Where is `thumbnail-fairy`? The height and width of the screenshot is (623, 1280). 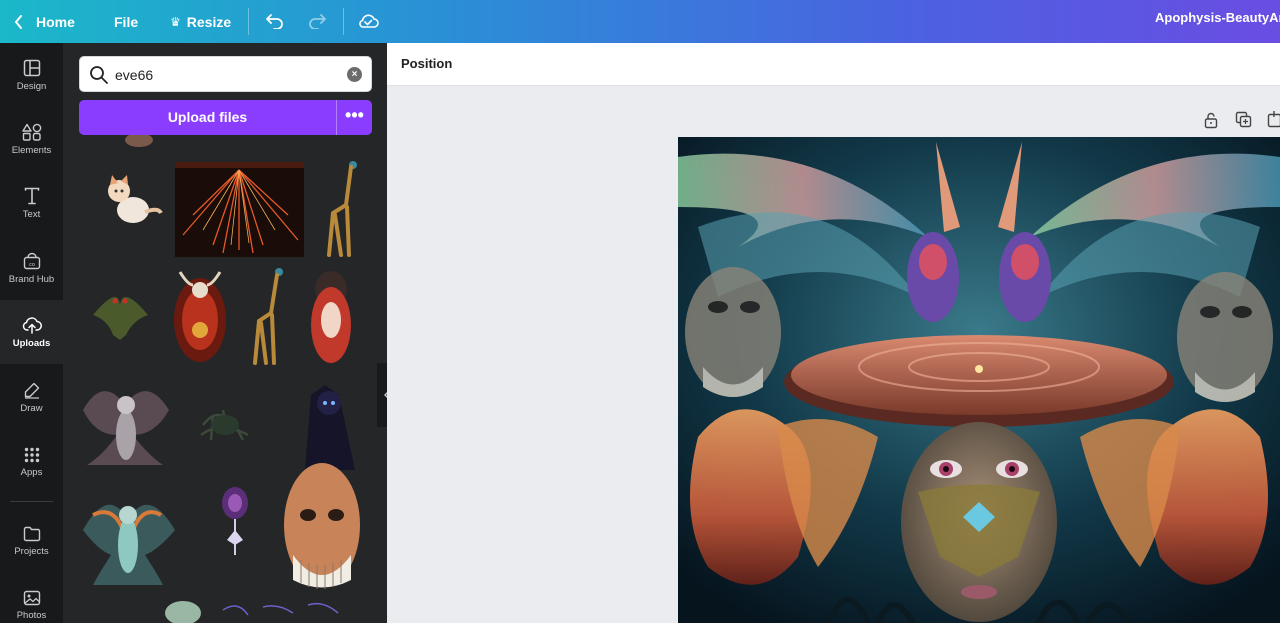 thumbnail-fairy is located at coordinates (126, 428).